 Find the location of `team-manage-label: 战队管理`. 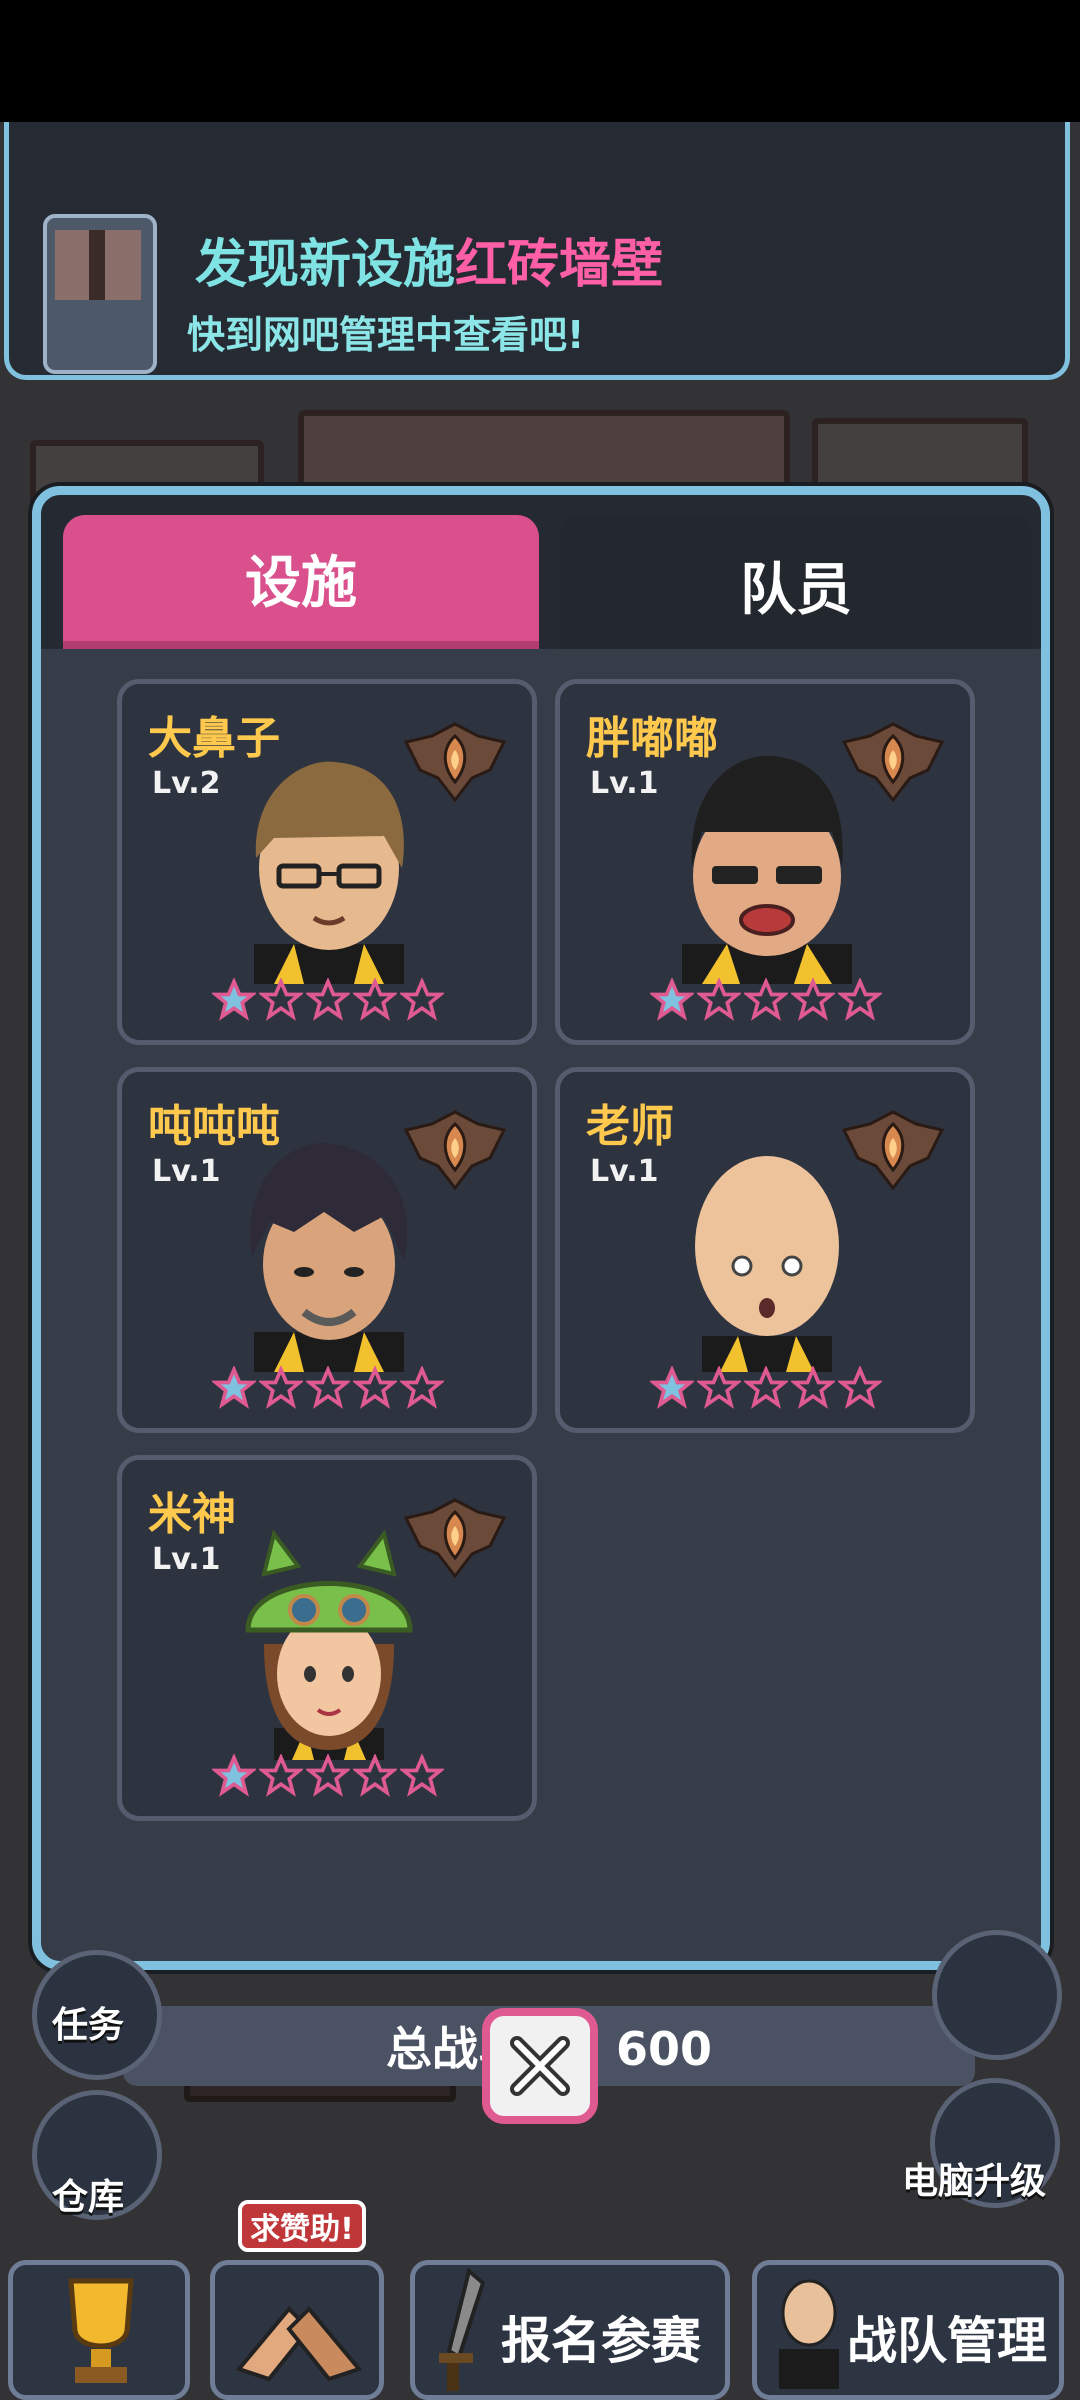

team-manage-label: 战队管理 is located at coordinates (947, 2341).